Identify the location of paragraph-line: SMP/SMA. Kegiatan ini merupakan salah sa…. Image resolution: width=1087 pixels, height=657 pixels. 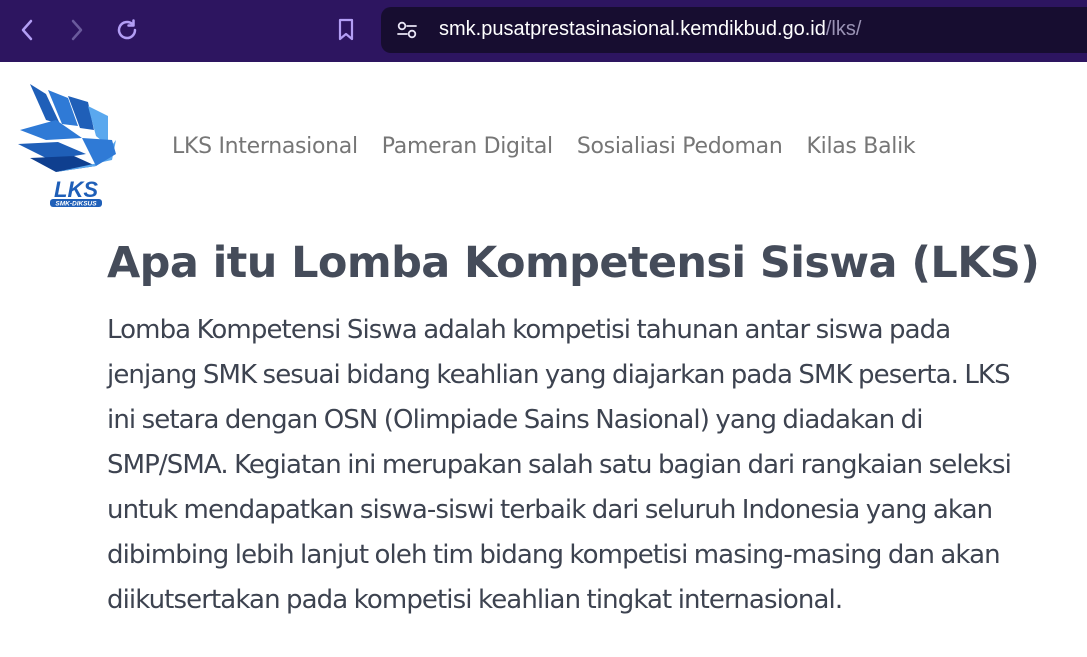
(559, 465).